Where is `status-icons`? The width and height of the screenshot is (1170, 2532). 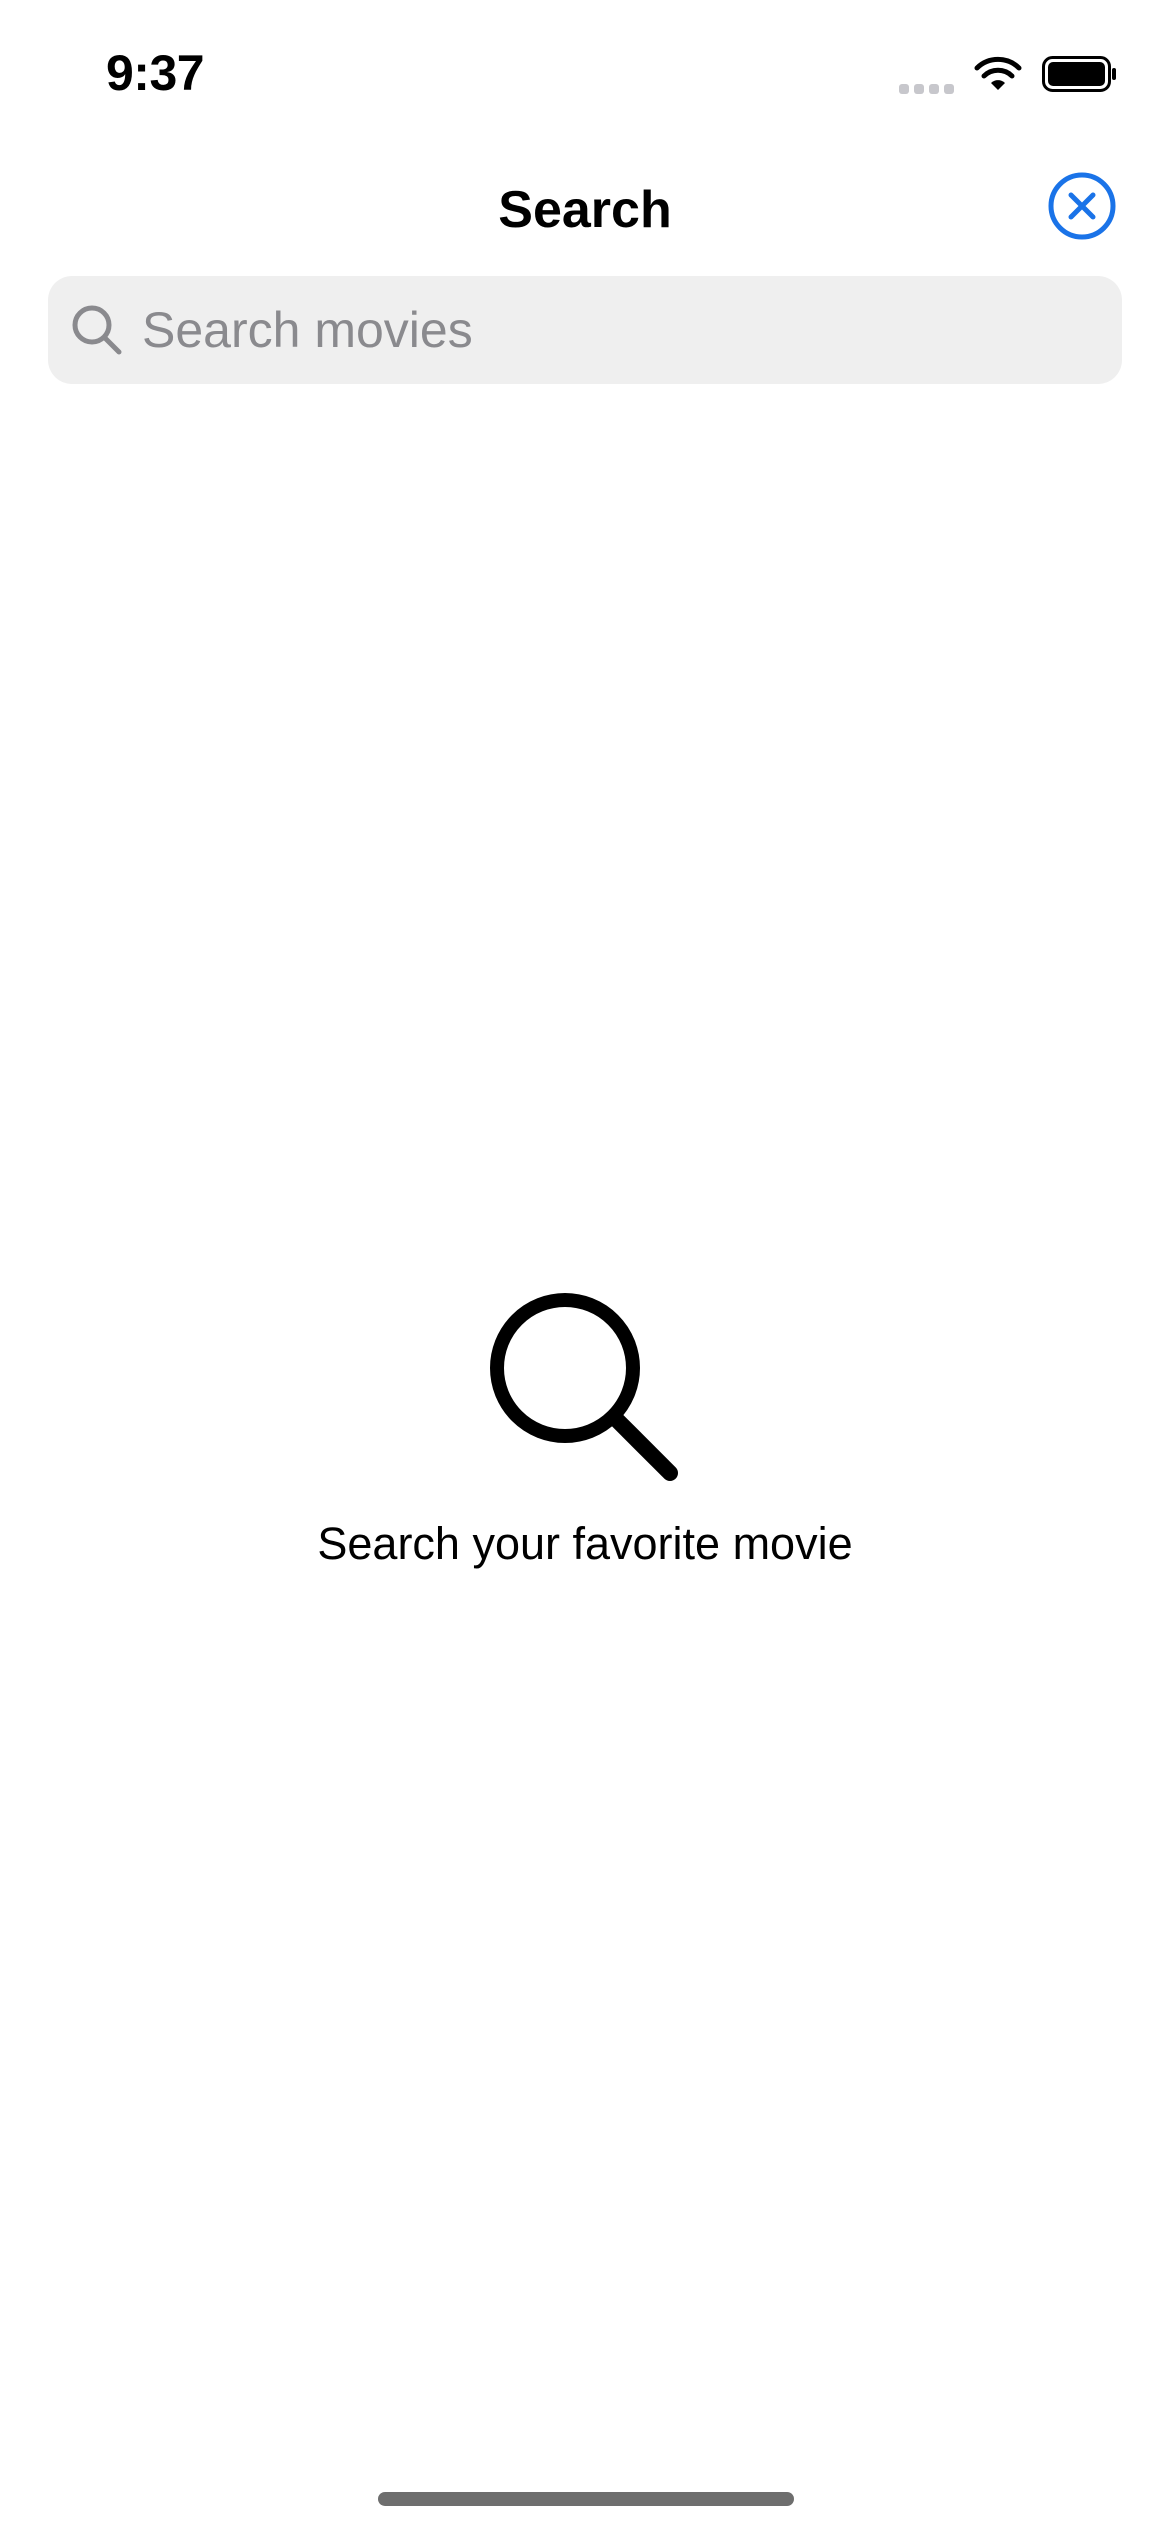 status-icons is located at coordinates (1008, 74).